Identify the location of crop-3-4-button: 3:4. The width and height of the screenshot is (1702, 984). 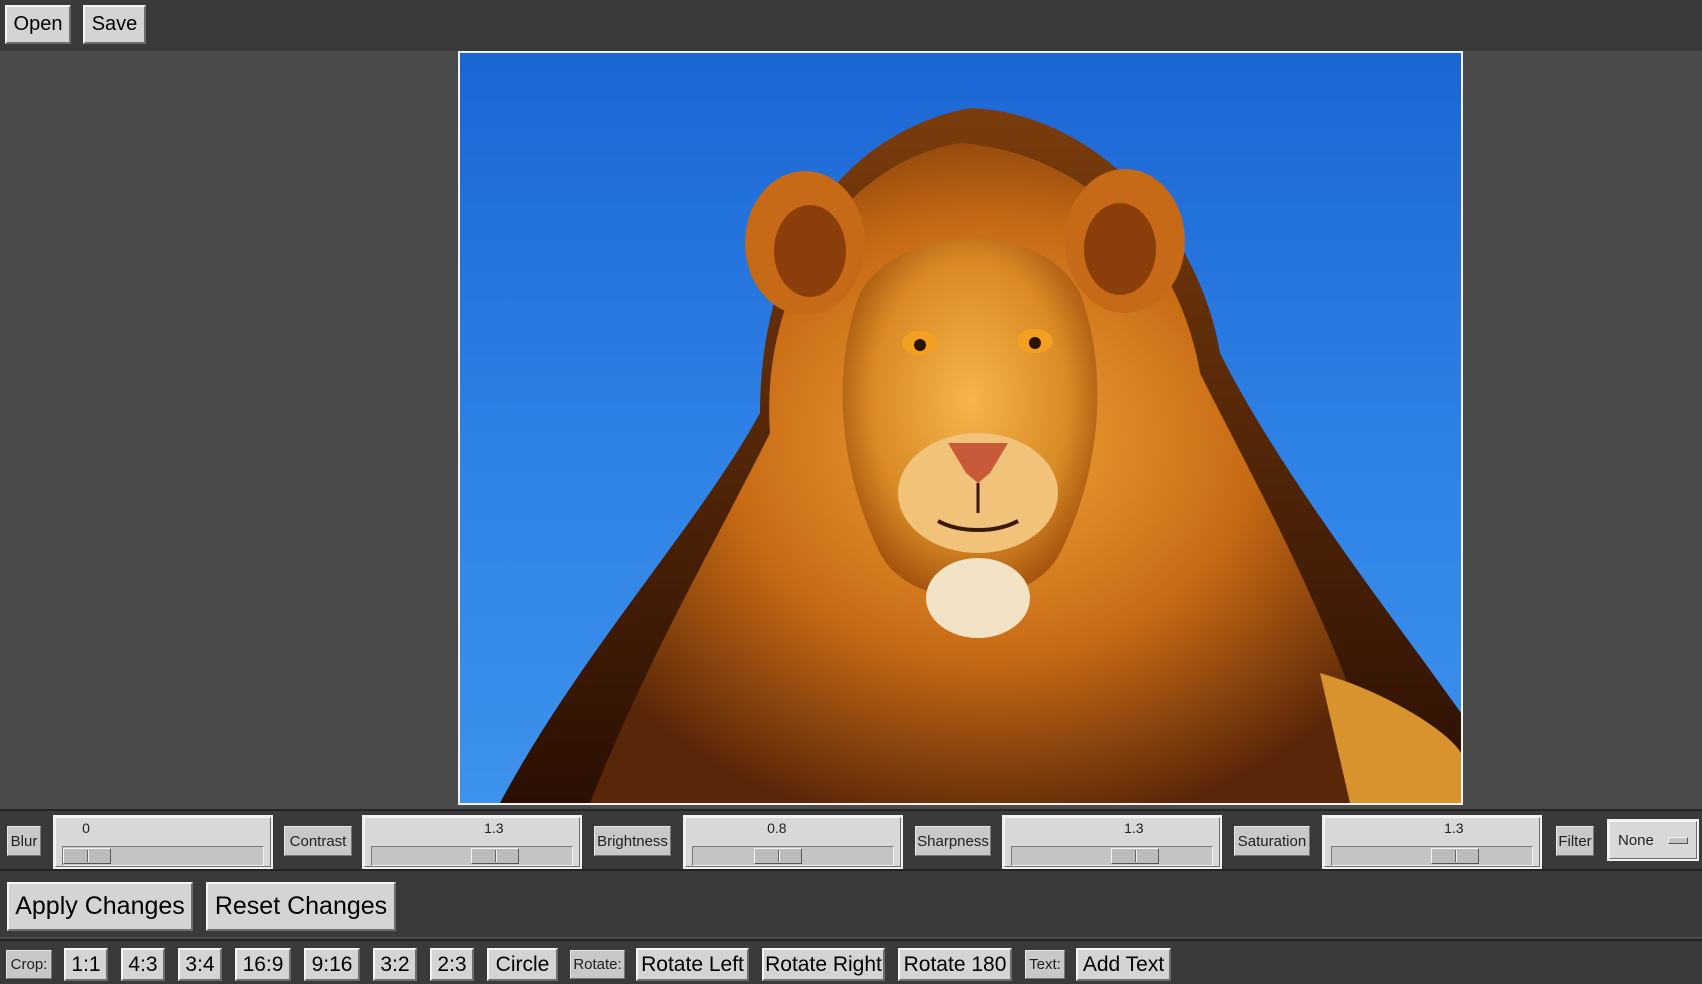
(200, 964).